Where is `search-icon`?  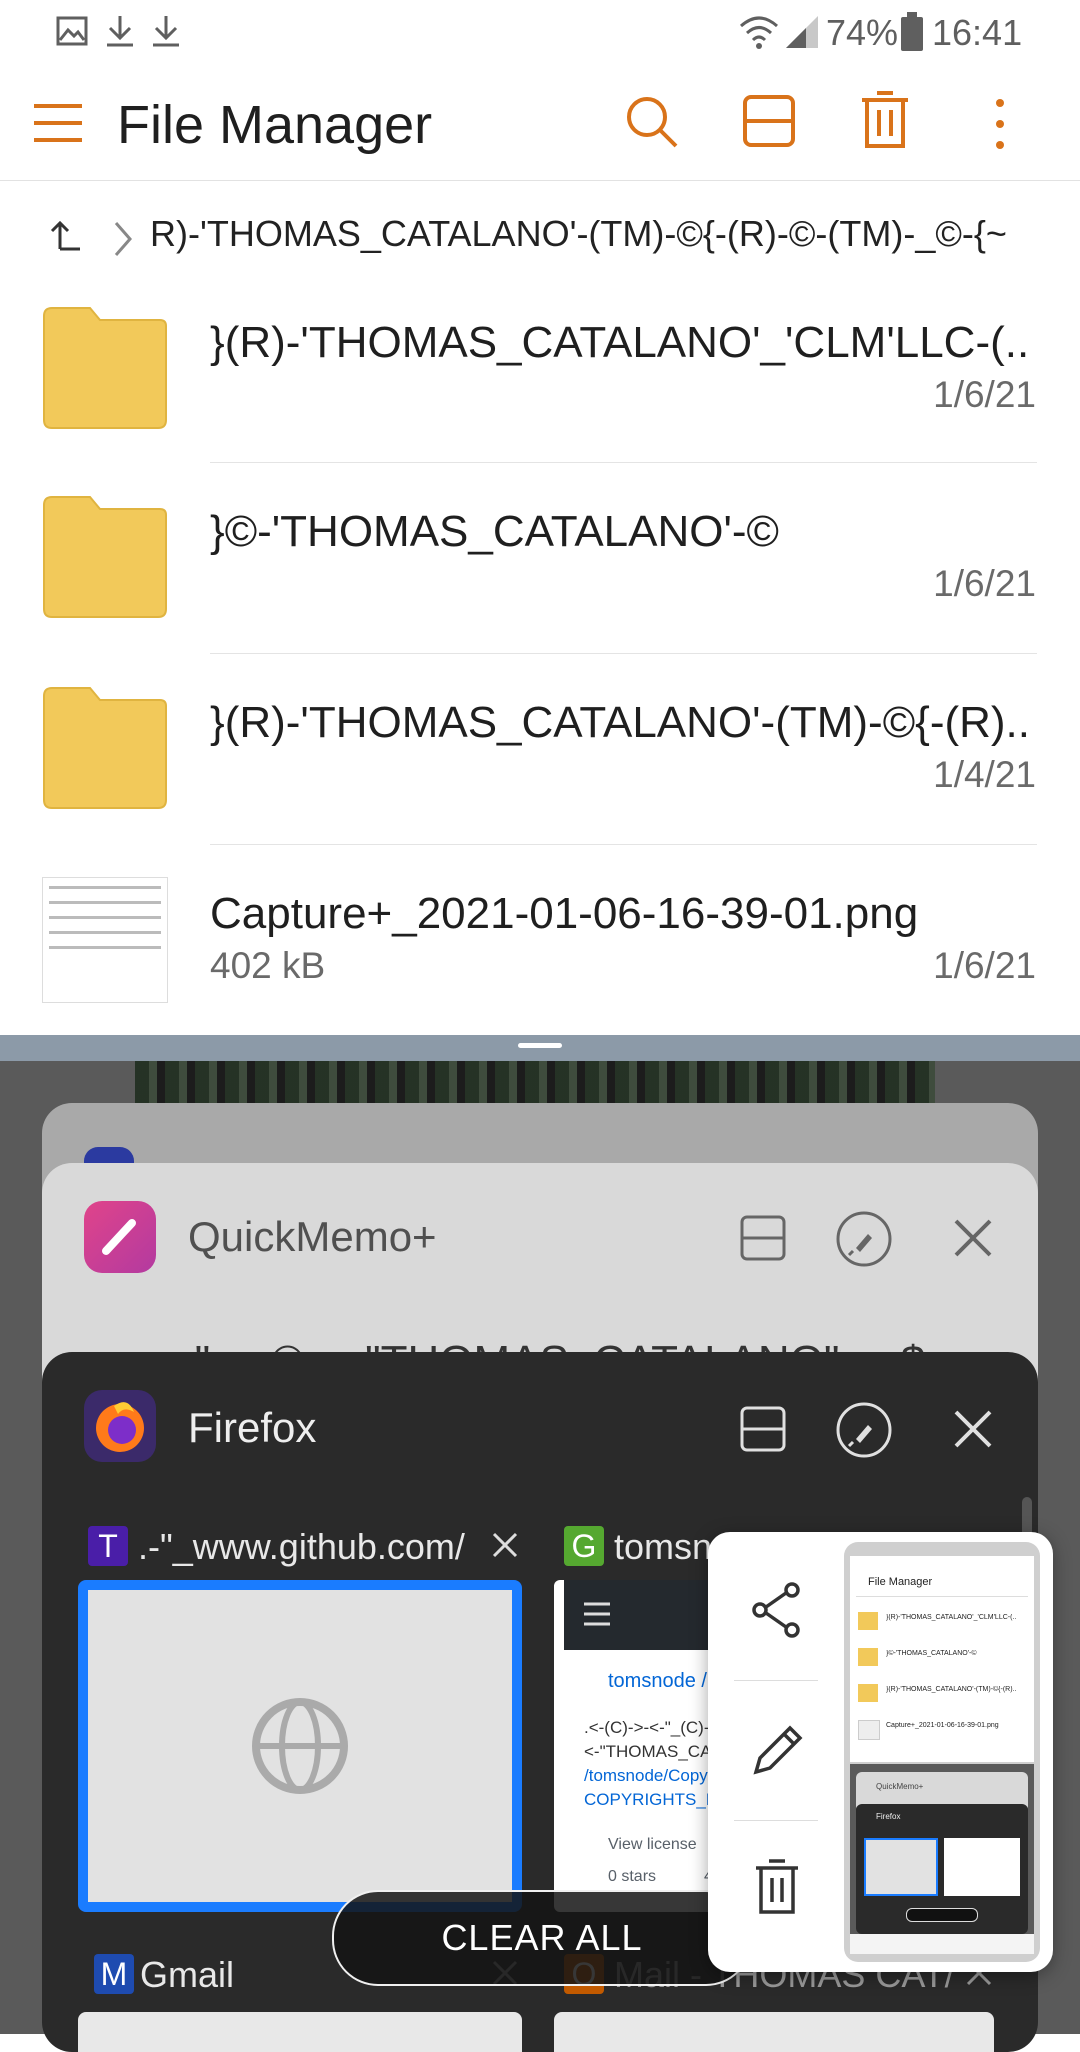 search-icon is located at coordinates (652, 122).